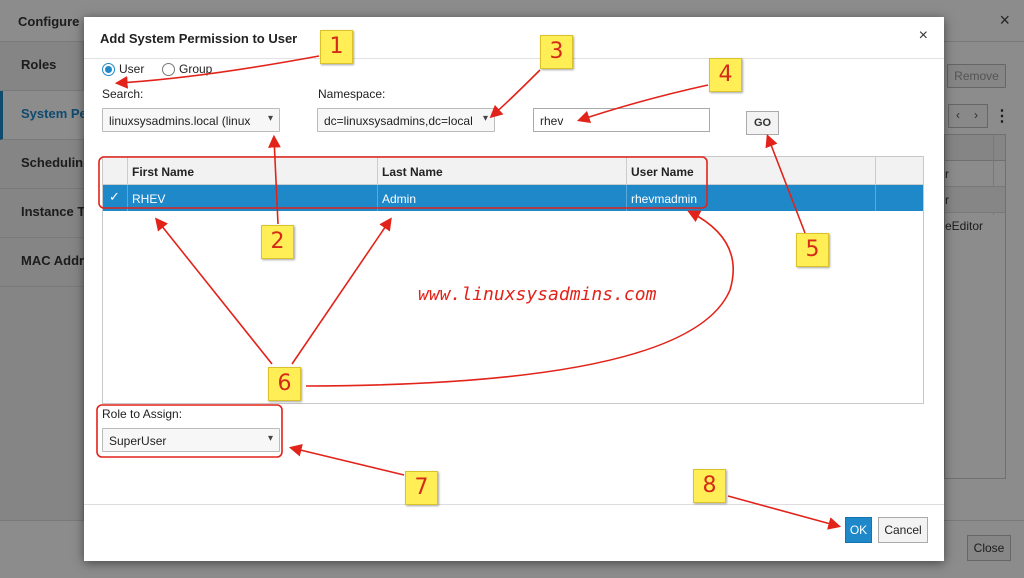  I want to click on cell-last-name: Admin, so click(502, 198).